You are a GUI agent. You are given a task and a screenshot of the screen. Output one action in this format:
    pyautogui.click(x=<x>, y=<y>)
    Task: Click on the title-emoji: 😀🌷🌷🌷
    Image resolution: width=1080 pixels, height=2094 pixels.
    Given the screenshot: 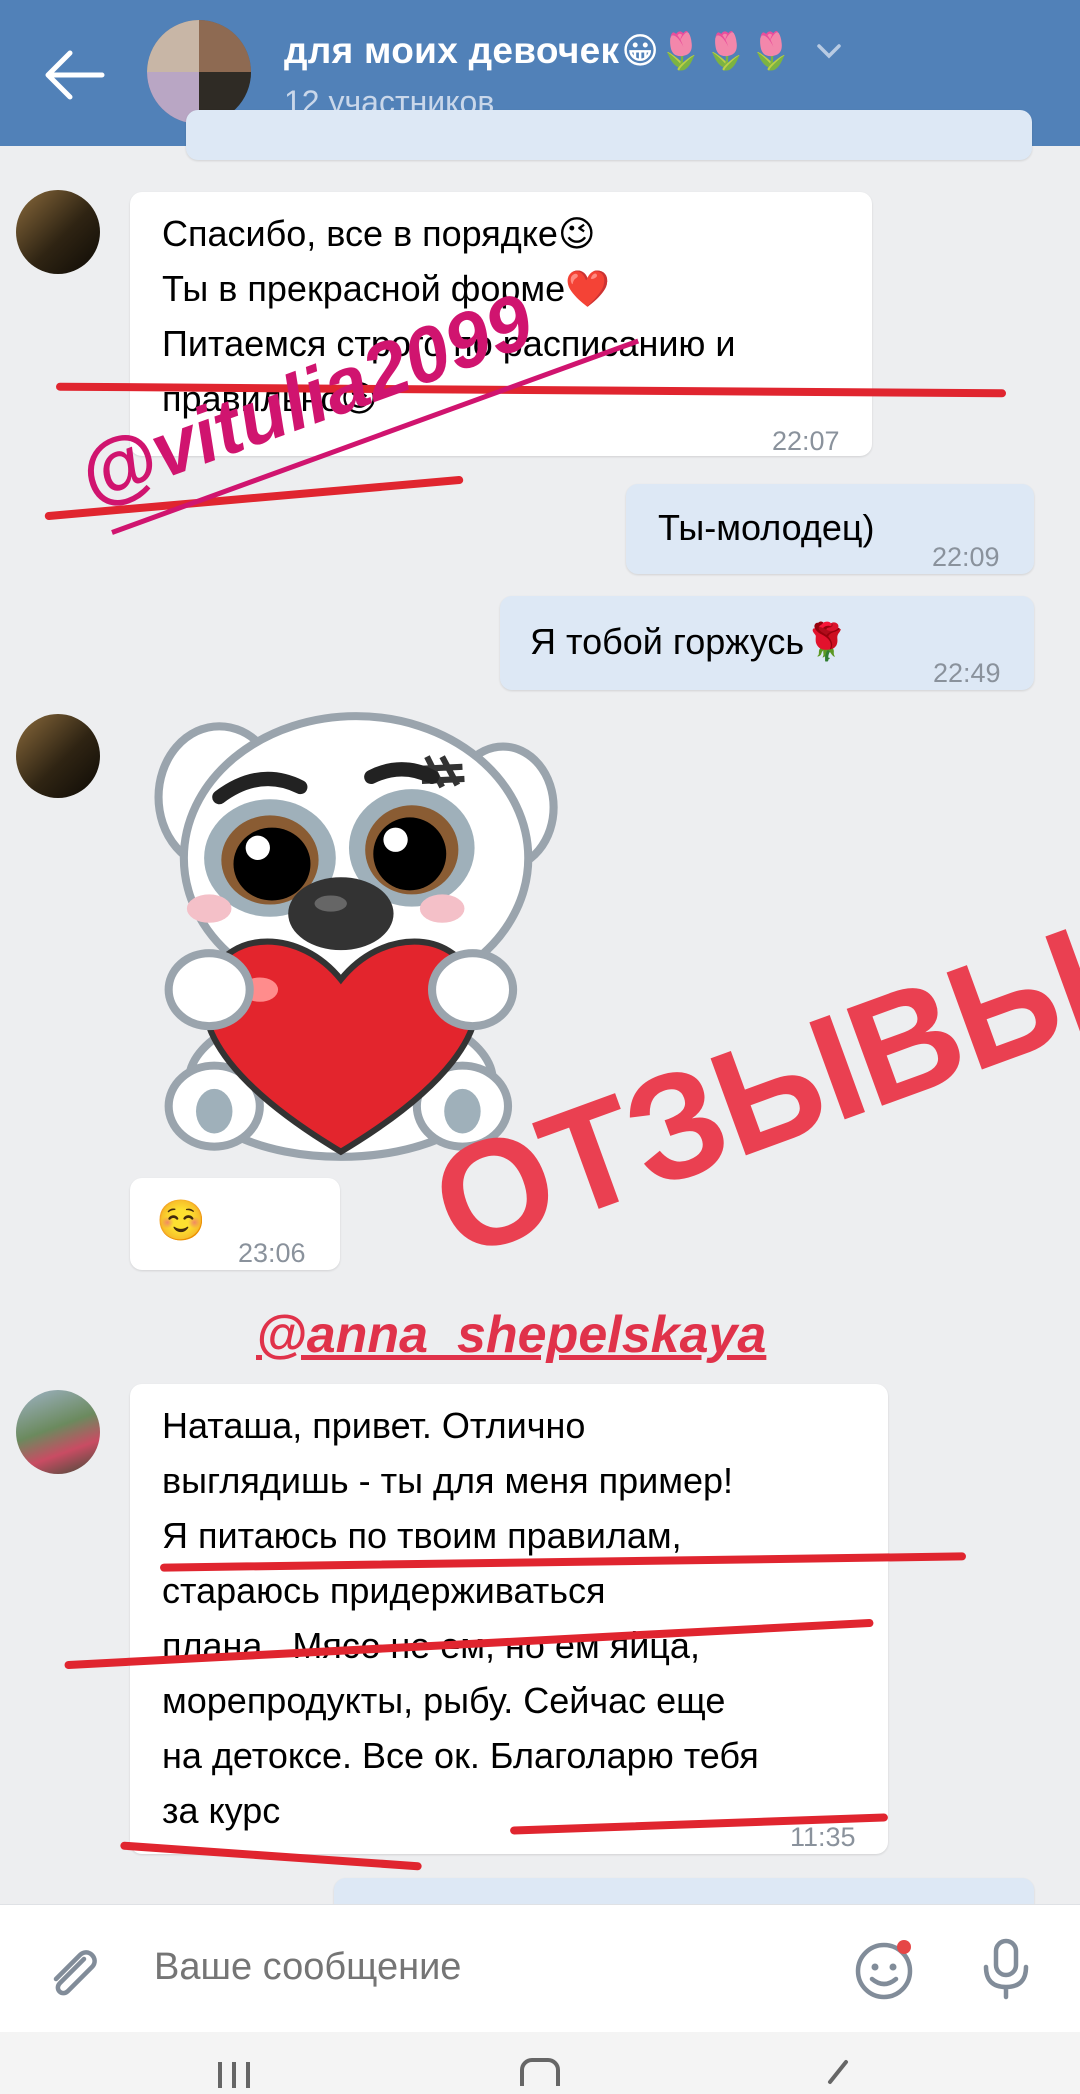 What is the action you would take?
    pyautogui.click(x=707, y=50)
    